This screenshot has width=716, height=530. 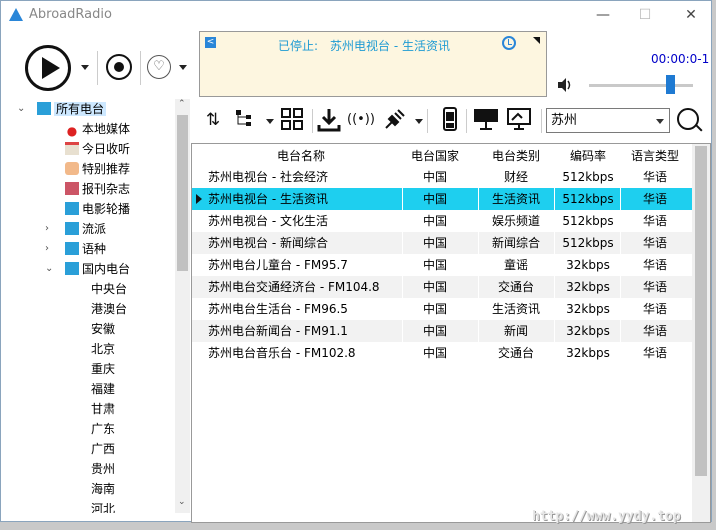 What do you see at coordinates (85, 67) in the screenshot?
I see `play-menu-chevron-down-icon` at bounding box center [85, 67].